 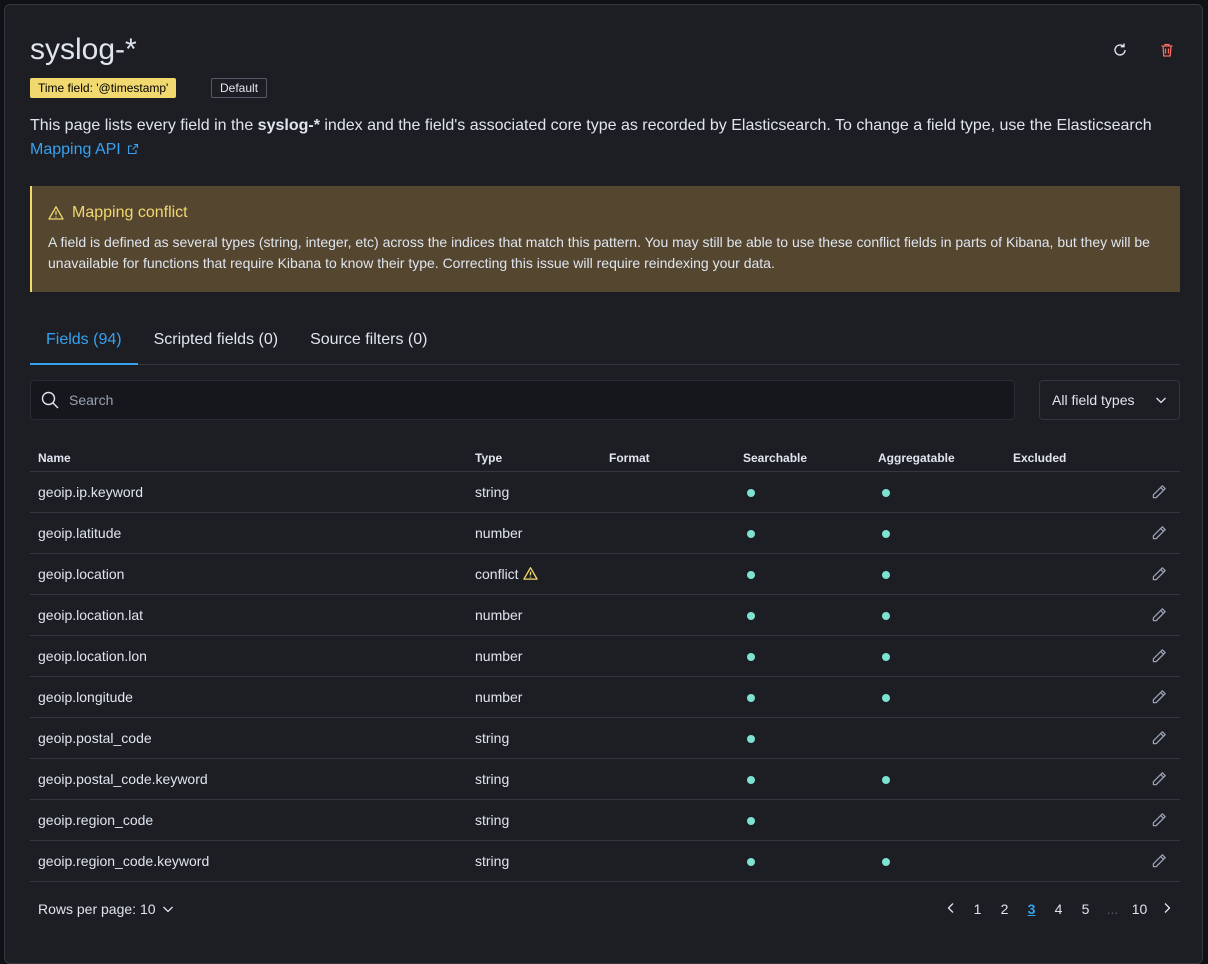 What do you see at coordinates (103, 88) in the screenshot?
I see `time-field-badge: Time field: '@timestamp'` at bounding box center [103, 88].